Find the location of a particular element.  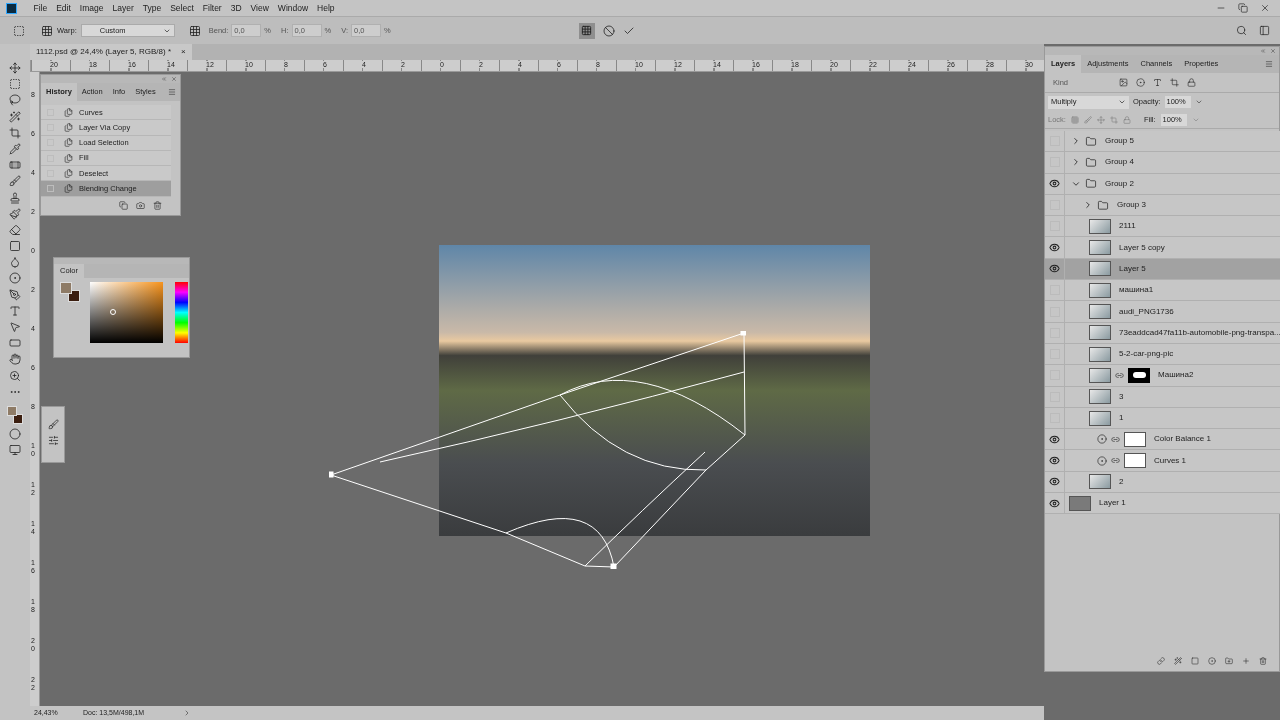

history-brush-icon is located at coordinates (15, 213).